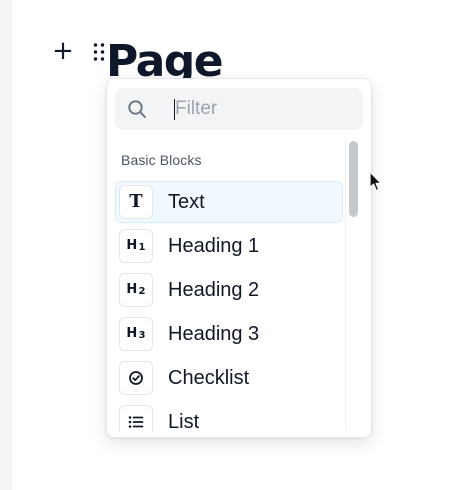 The image size is (454, 490). Describe the element at coordinates (99, 52) in the screenshot. I see `drag-handle-icon` at that location.